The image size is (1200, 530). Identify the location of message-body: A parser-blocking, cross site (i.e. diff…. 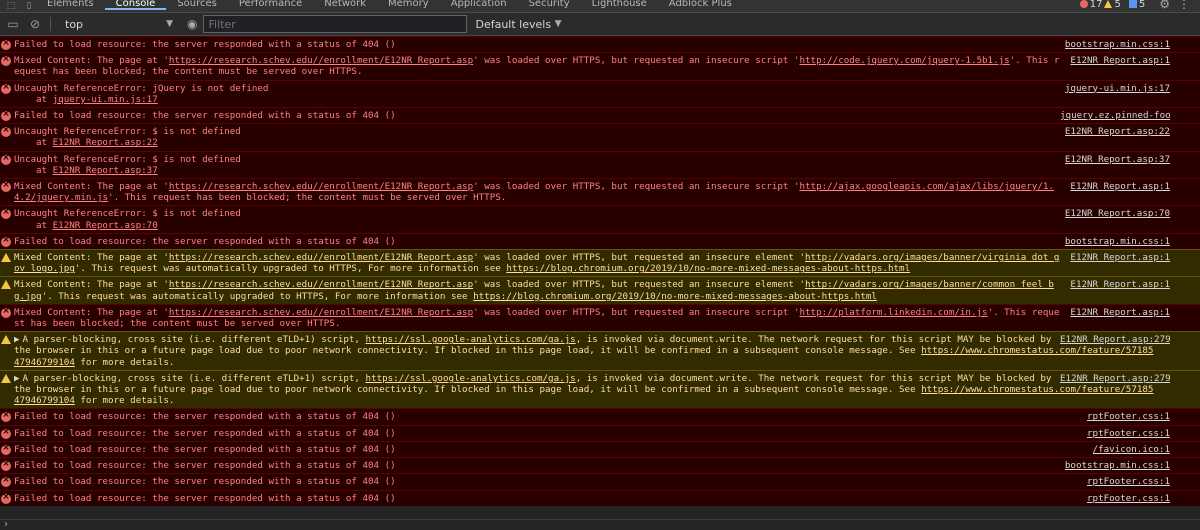
(584, 389).